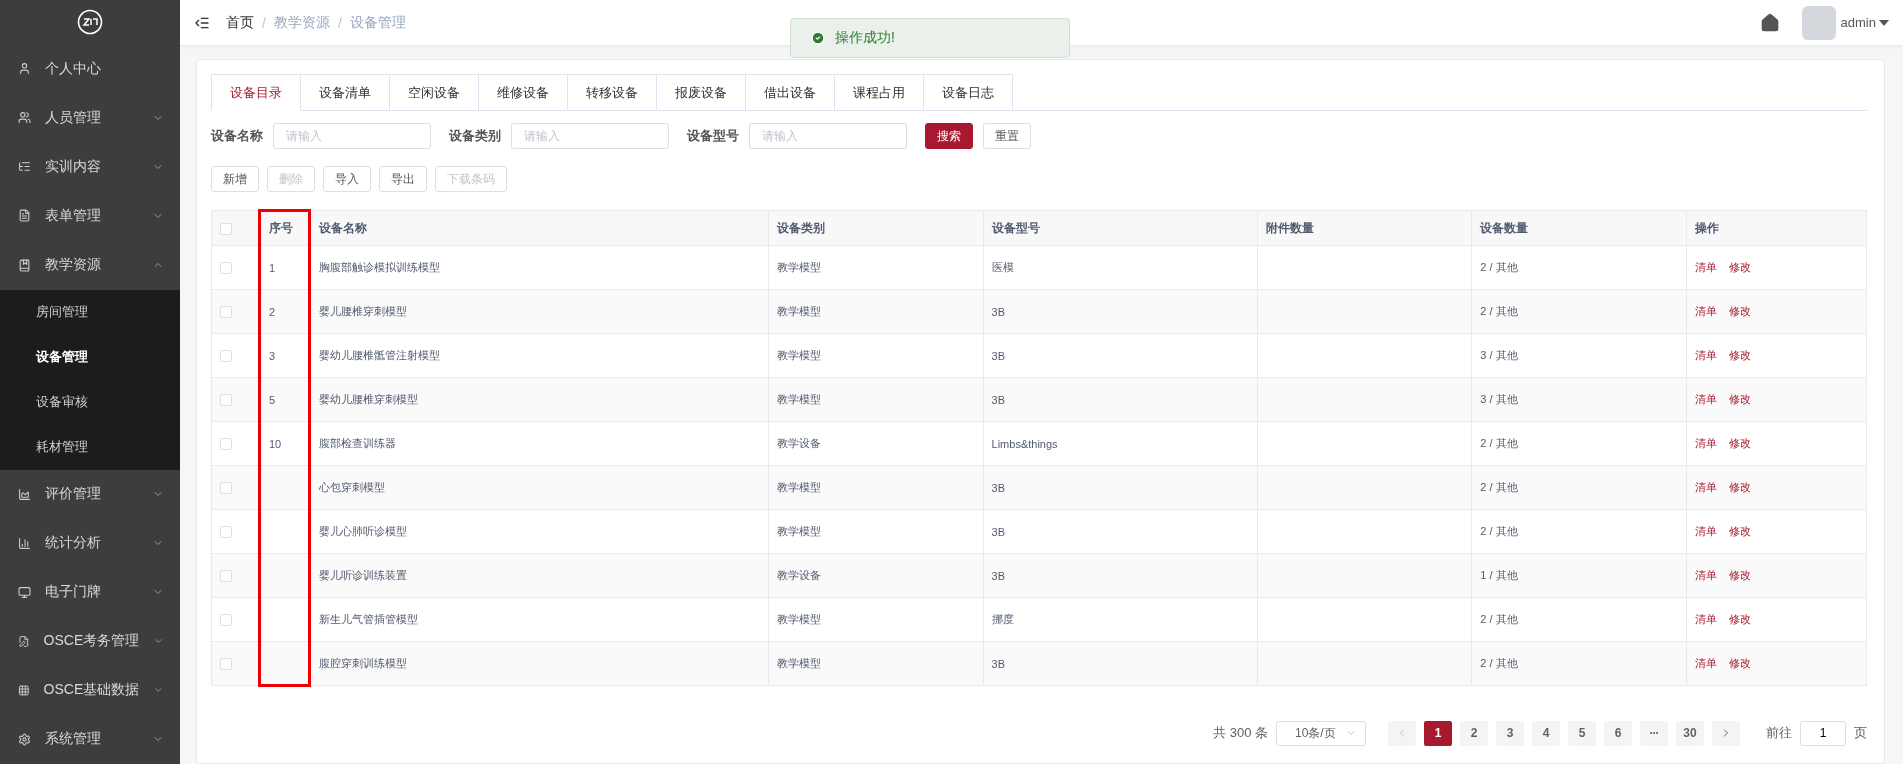 The image size is (1903, 764). I want to click on tab: 报废设备, so click(701, 92).